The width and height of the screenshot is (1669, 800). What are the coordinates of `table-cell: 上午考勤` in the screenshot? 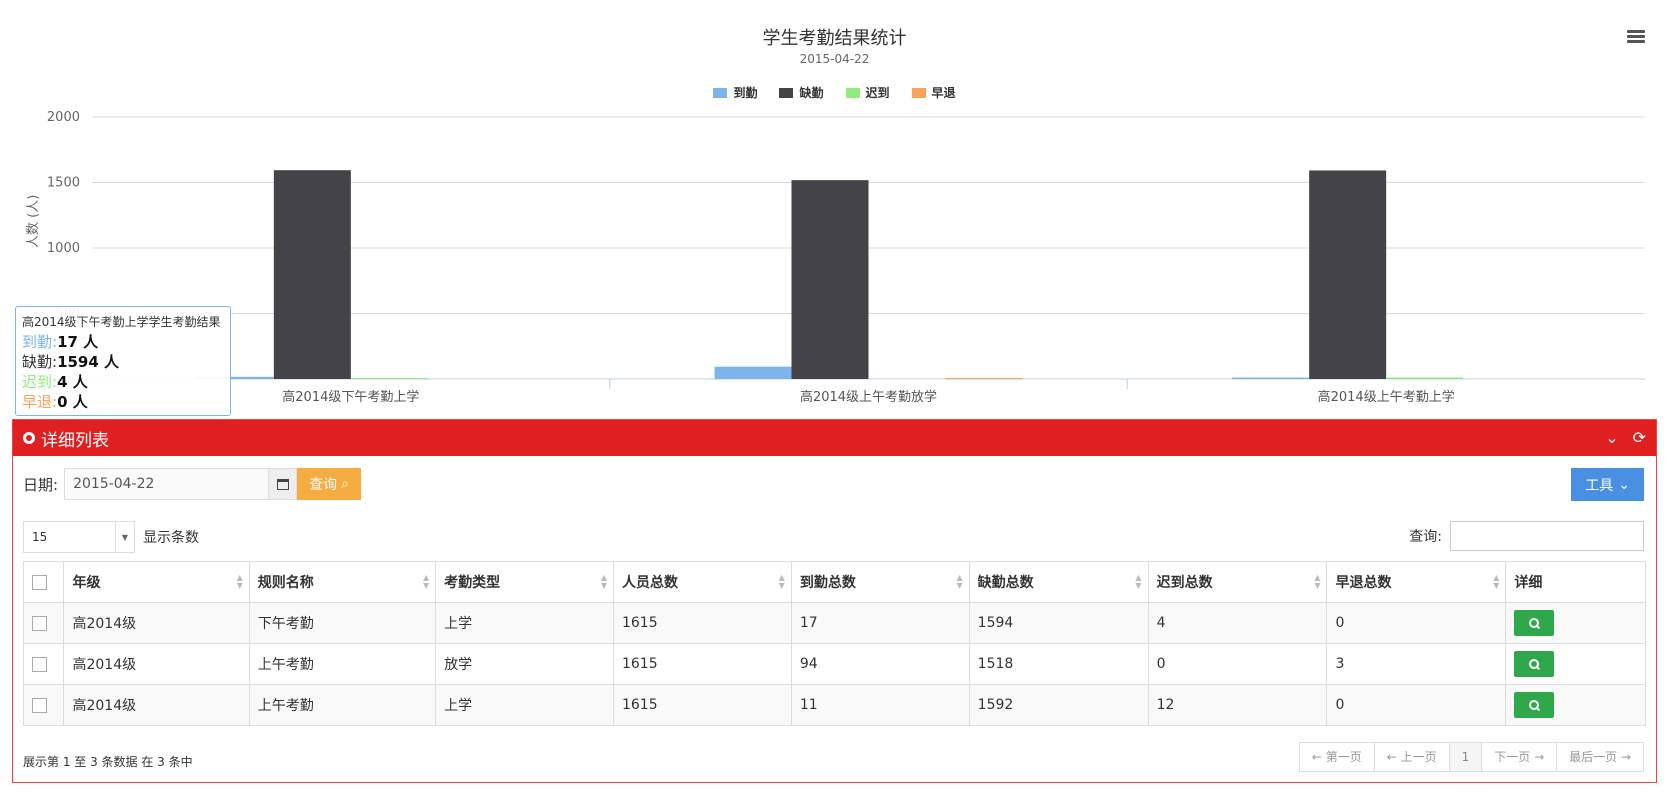 It's located at (342, 664).